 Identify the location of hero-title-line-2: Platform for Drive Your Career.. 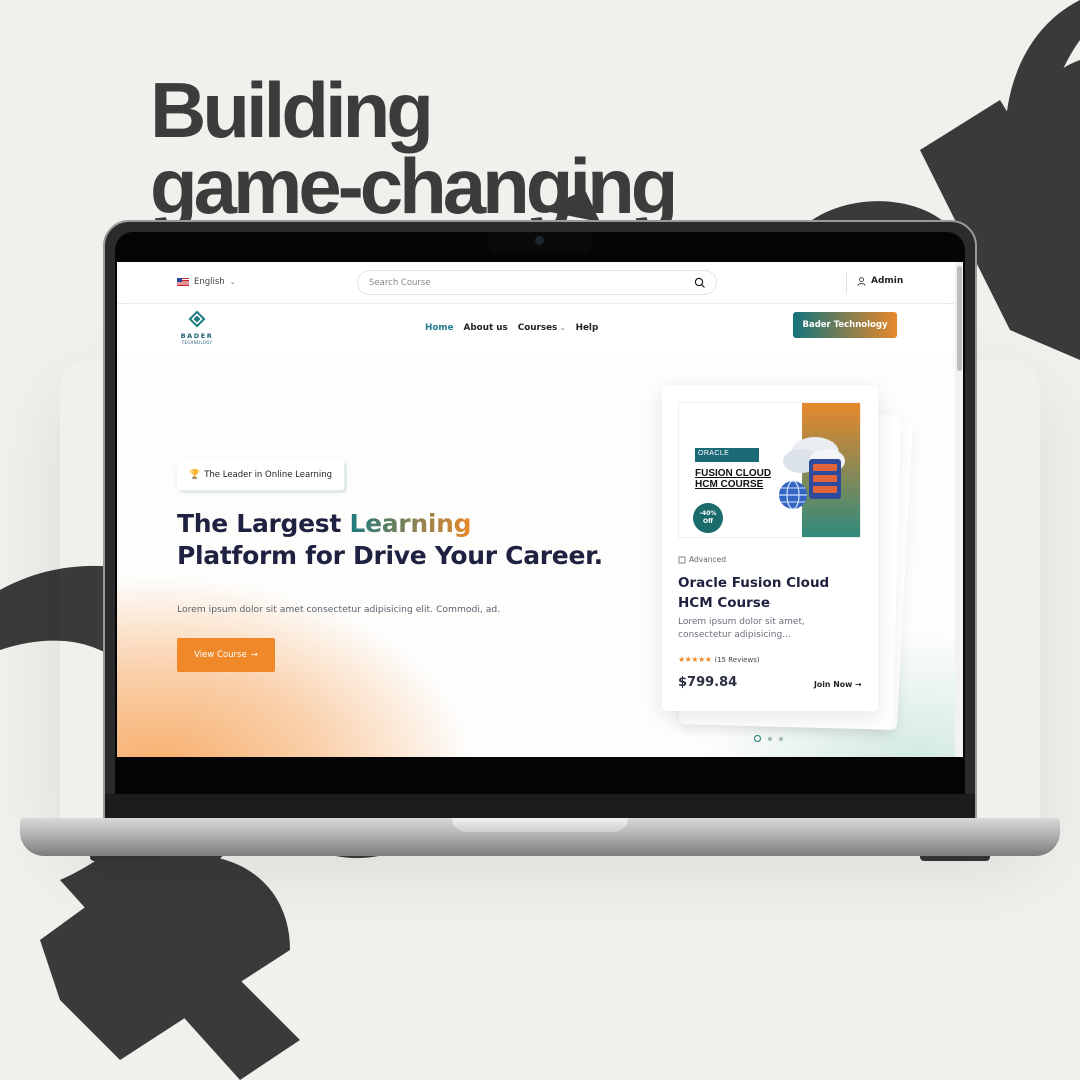
(390, 555).